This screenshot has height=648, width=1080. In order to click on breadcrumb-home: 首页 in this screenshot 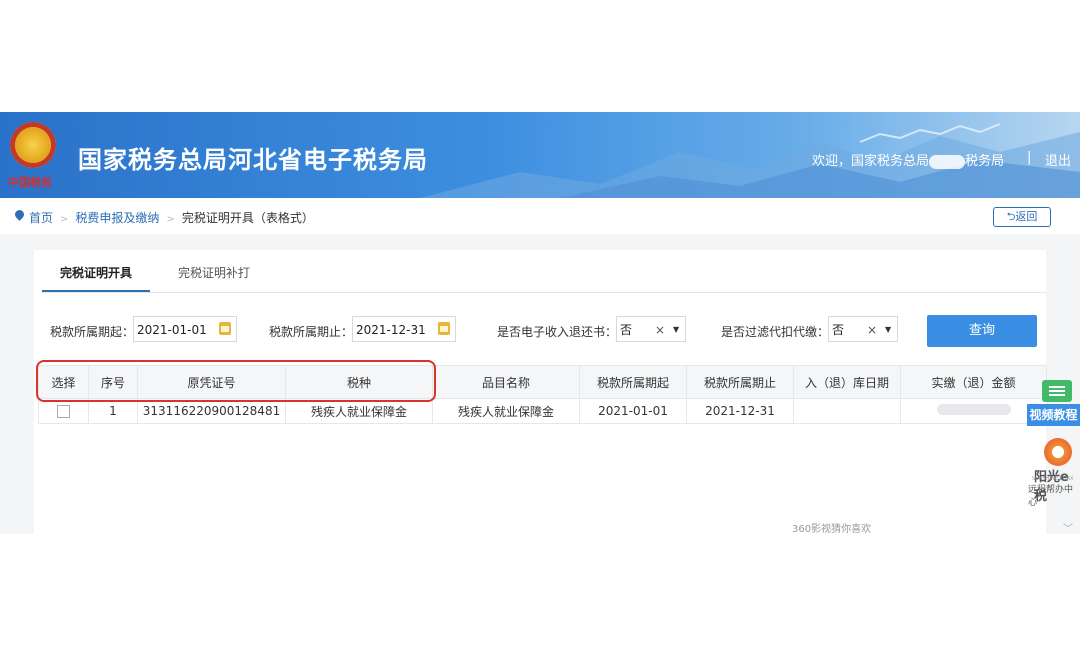, I will do `click(41, 218)`.